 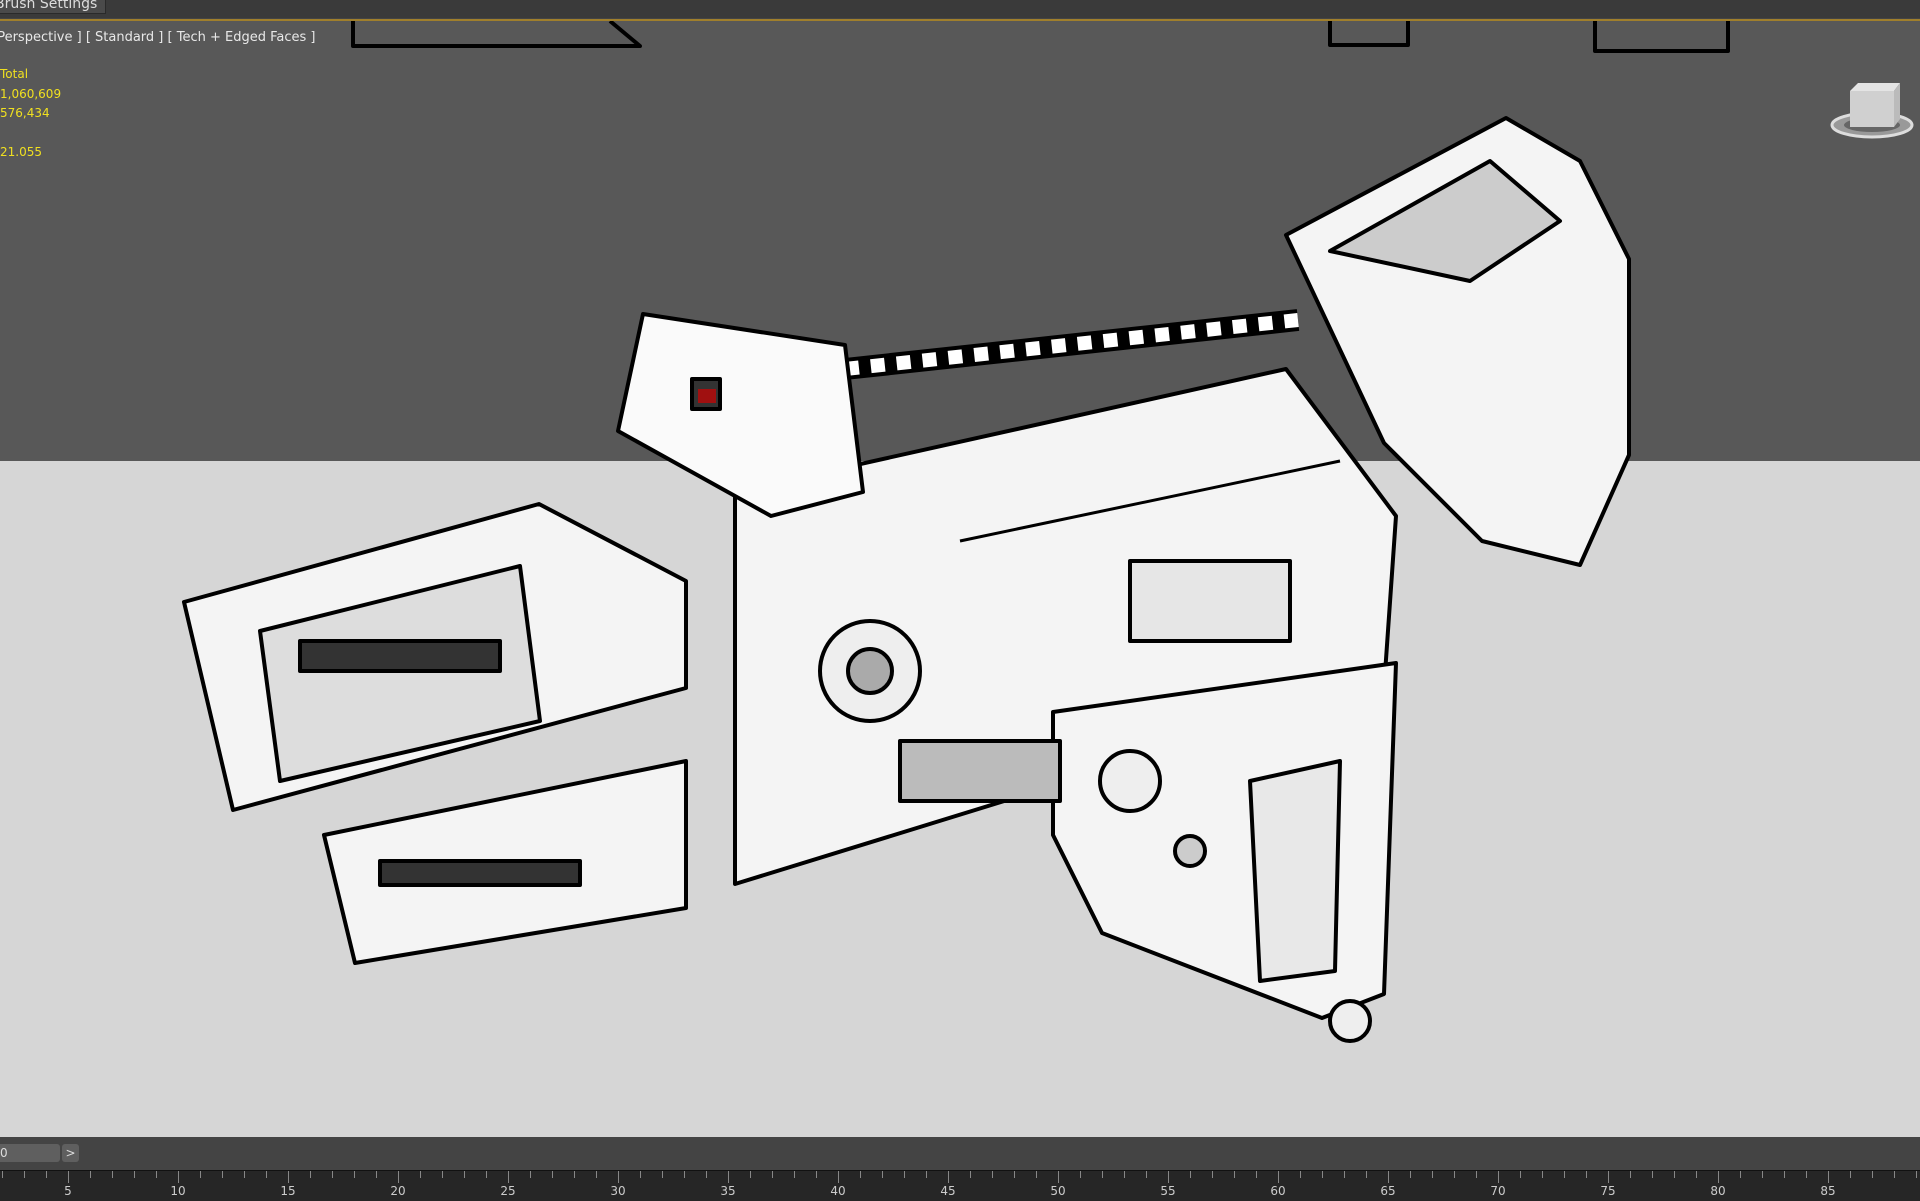 I want to click on control-box, so click(x=740, y=415).